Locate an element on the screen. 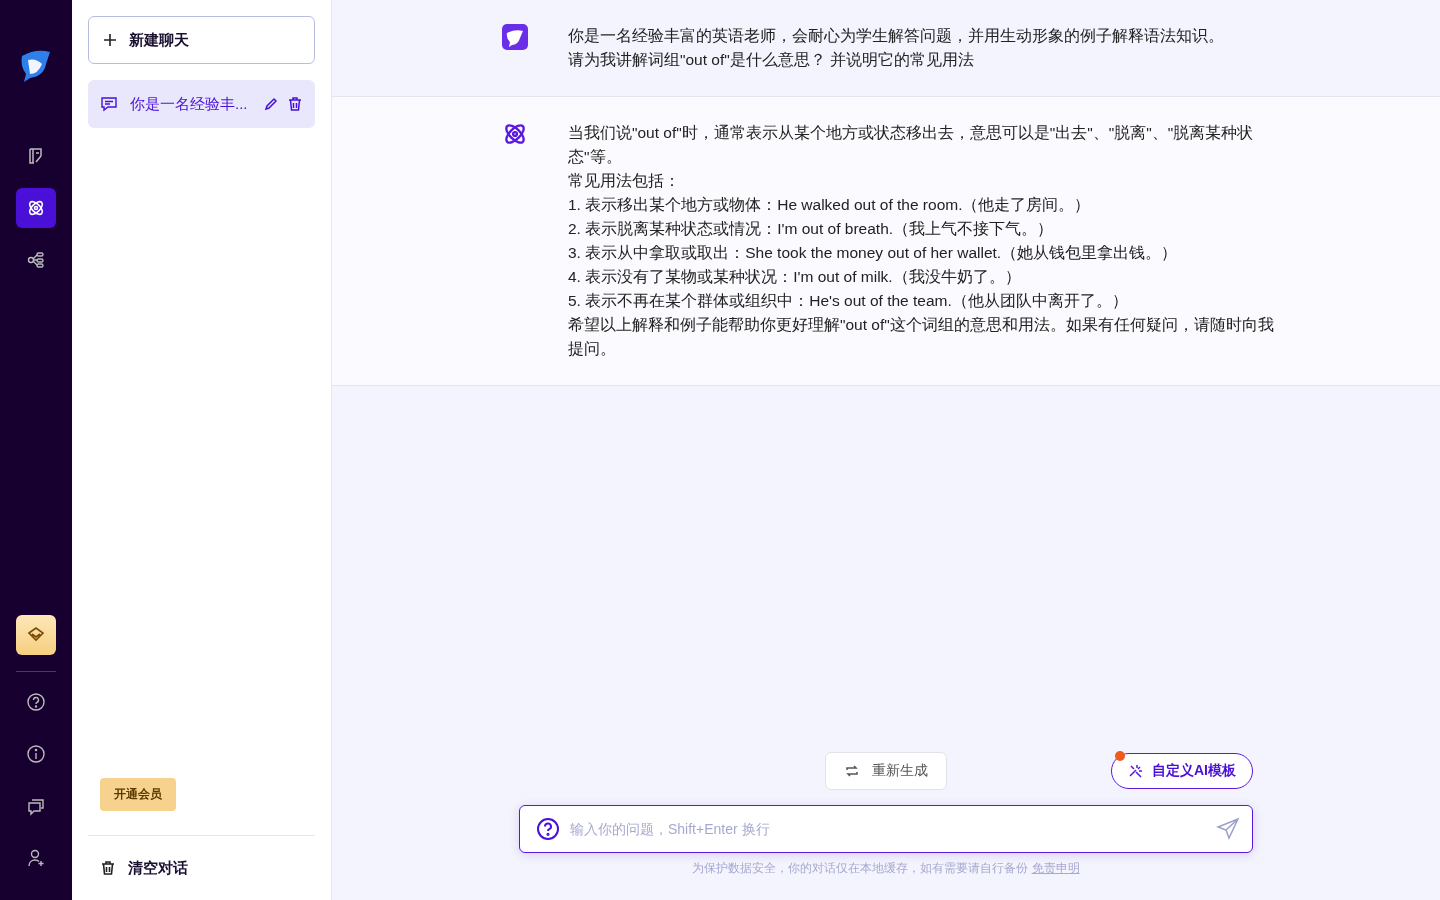 The image size is (1440, 900). message-text: 常见用法包括： is located at coordinates (624, 181).